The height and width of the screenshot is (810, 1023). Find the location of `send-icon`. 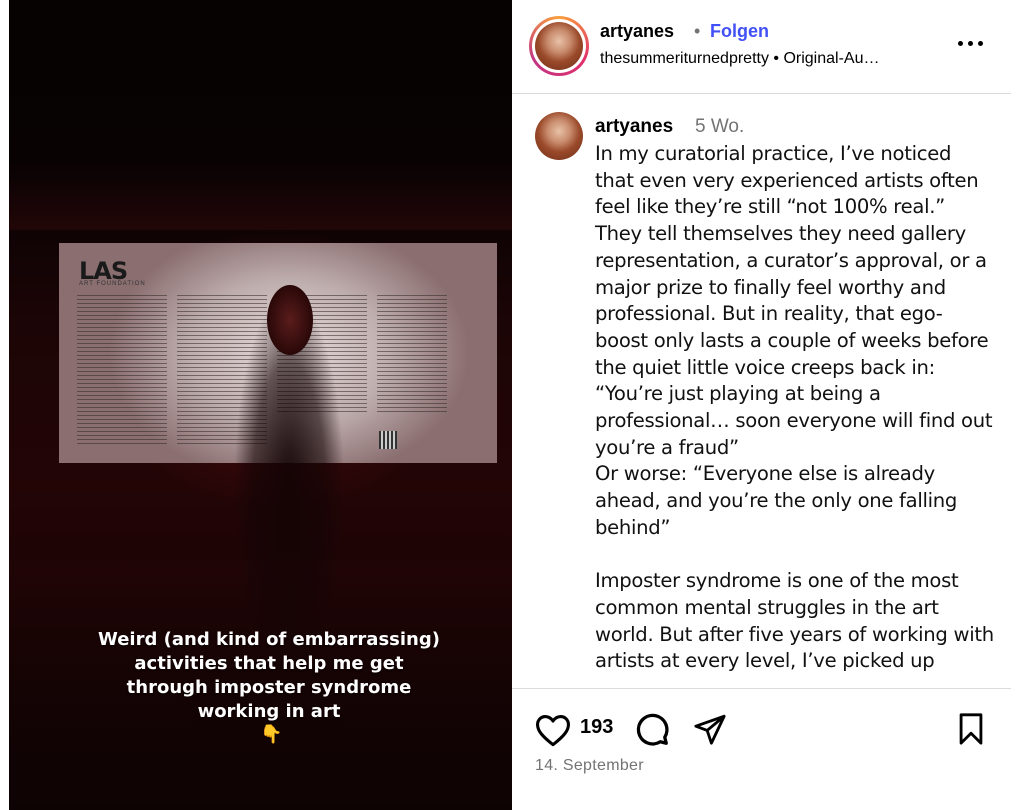

send-icon is located at coordinates (710, 729).